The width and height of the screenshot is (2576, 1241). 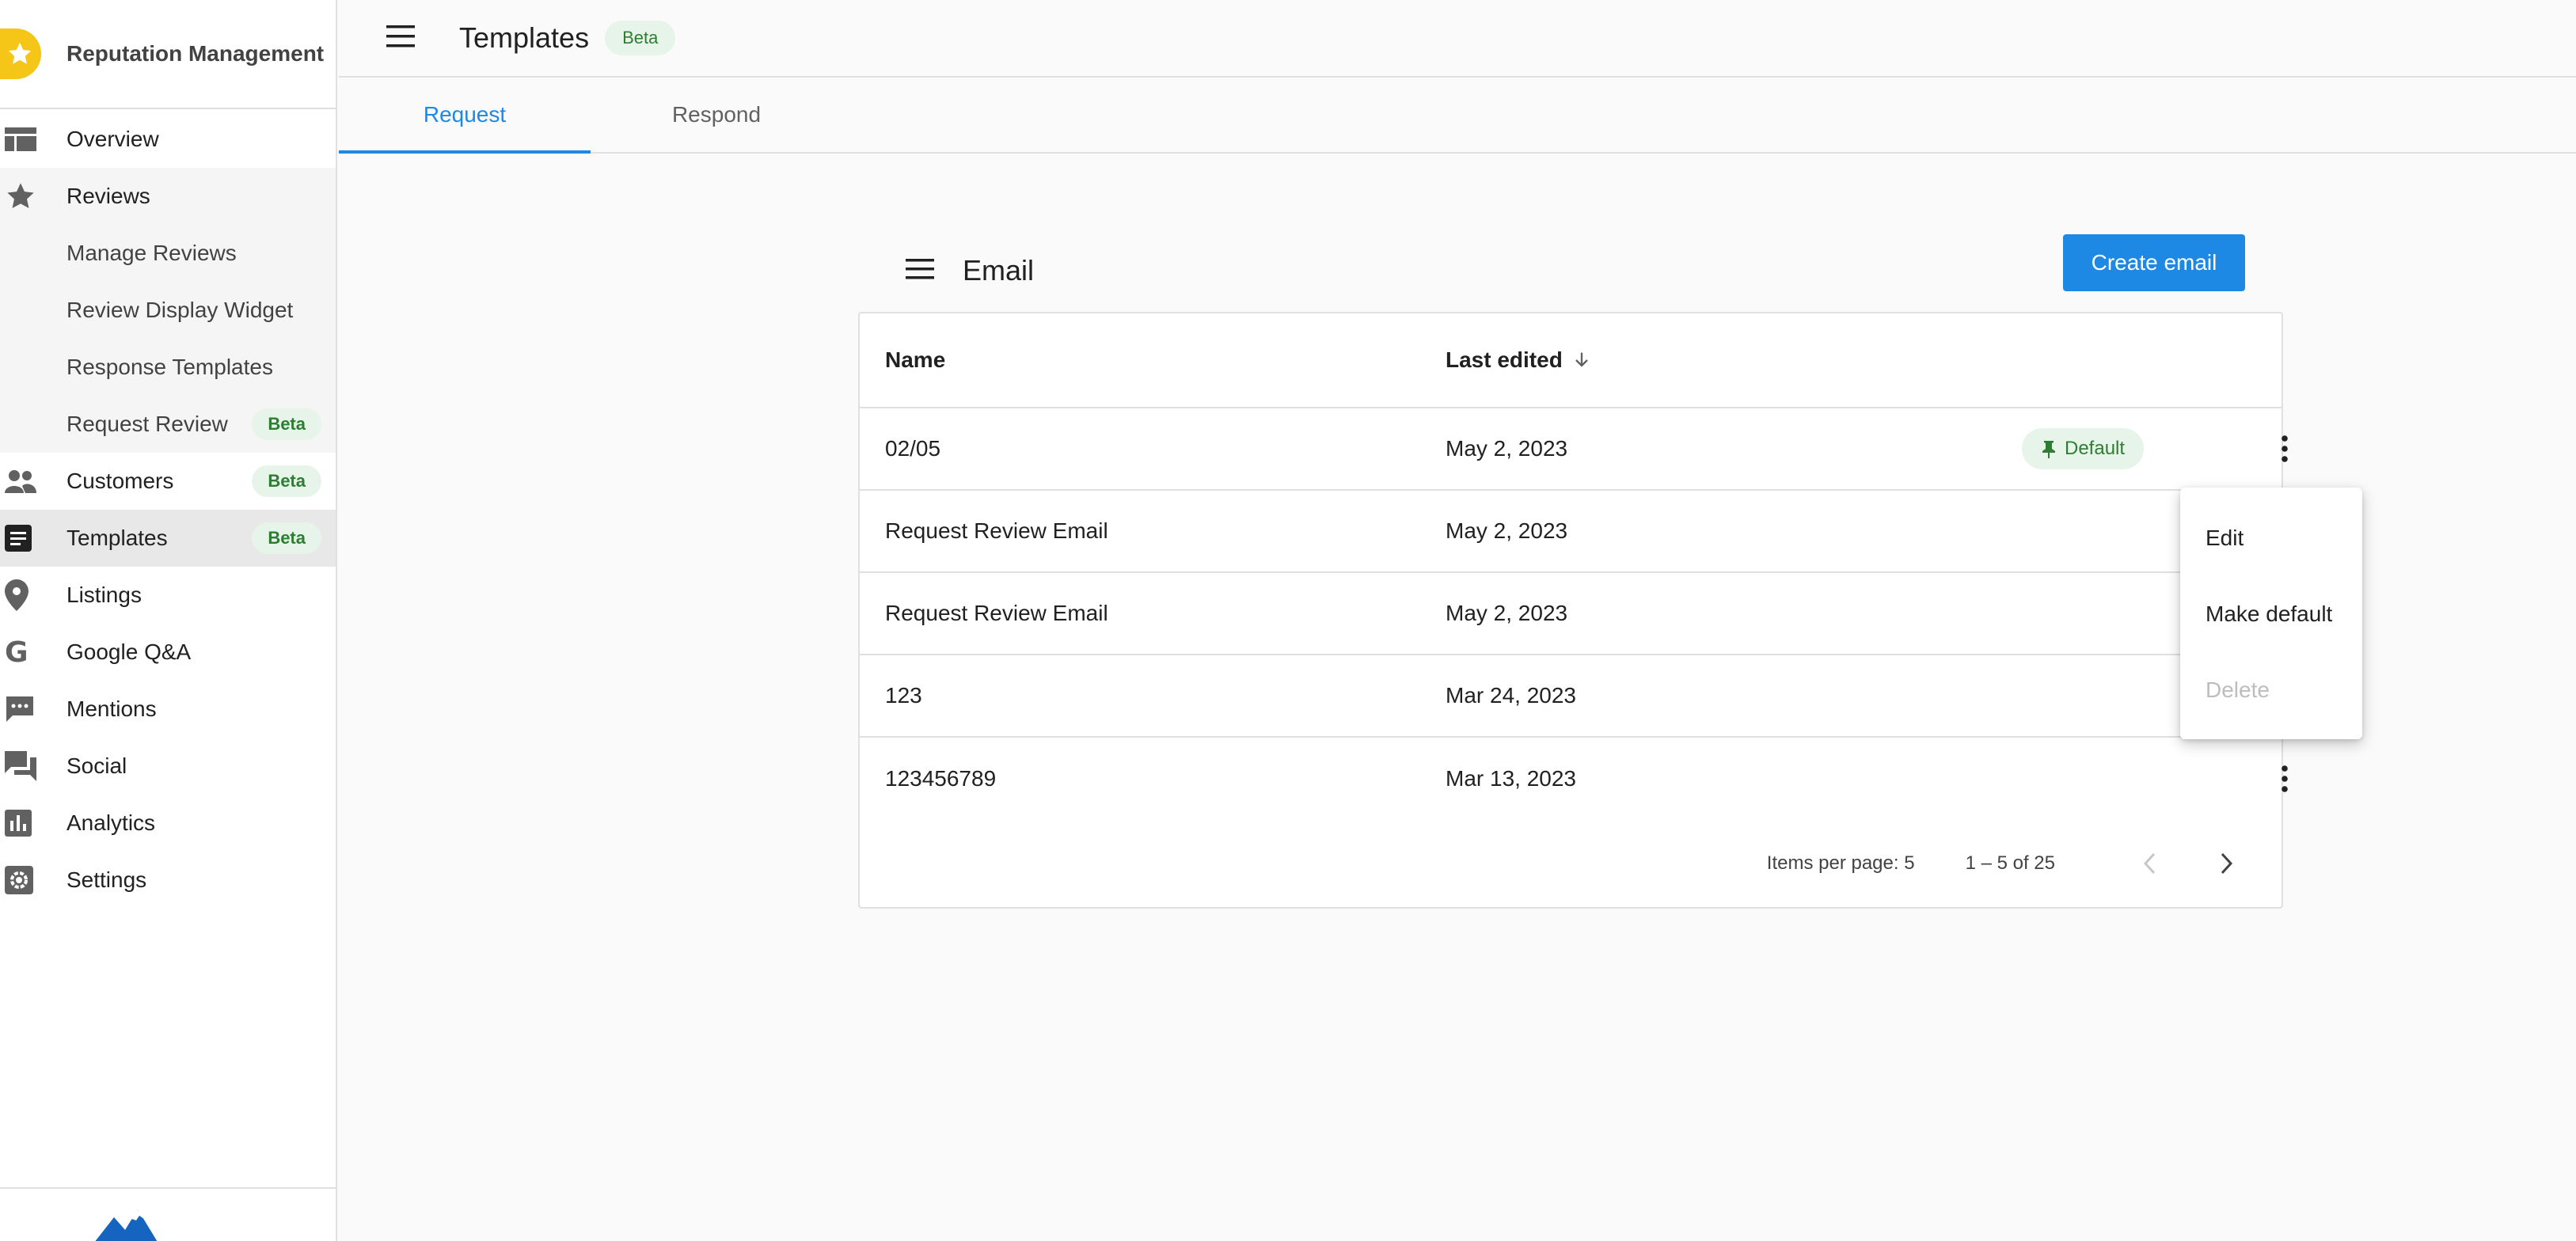 What do you see at coordinates (195, 53) in the screenshot?
I see `app-title: Reputation Management` at bounding box center [195, 53].